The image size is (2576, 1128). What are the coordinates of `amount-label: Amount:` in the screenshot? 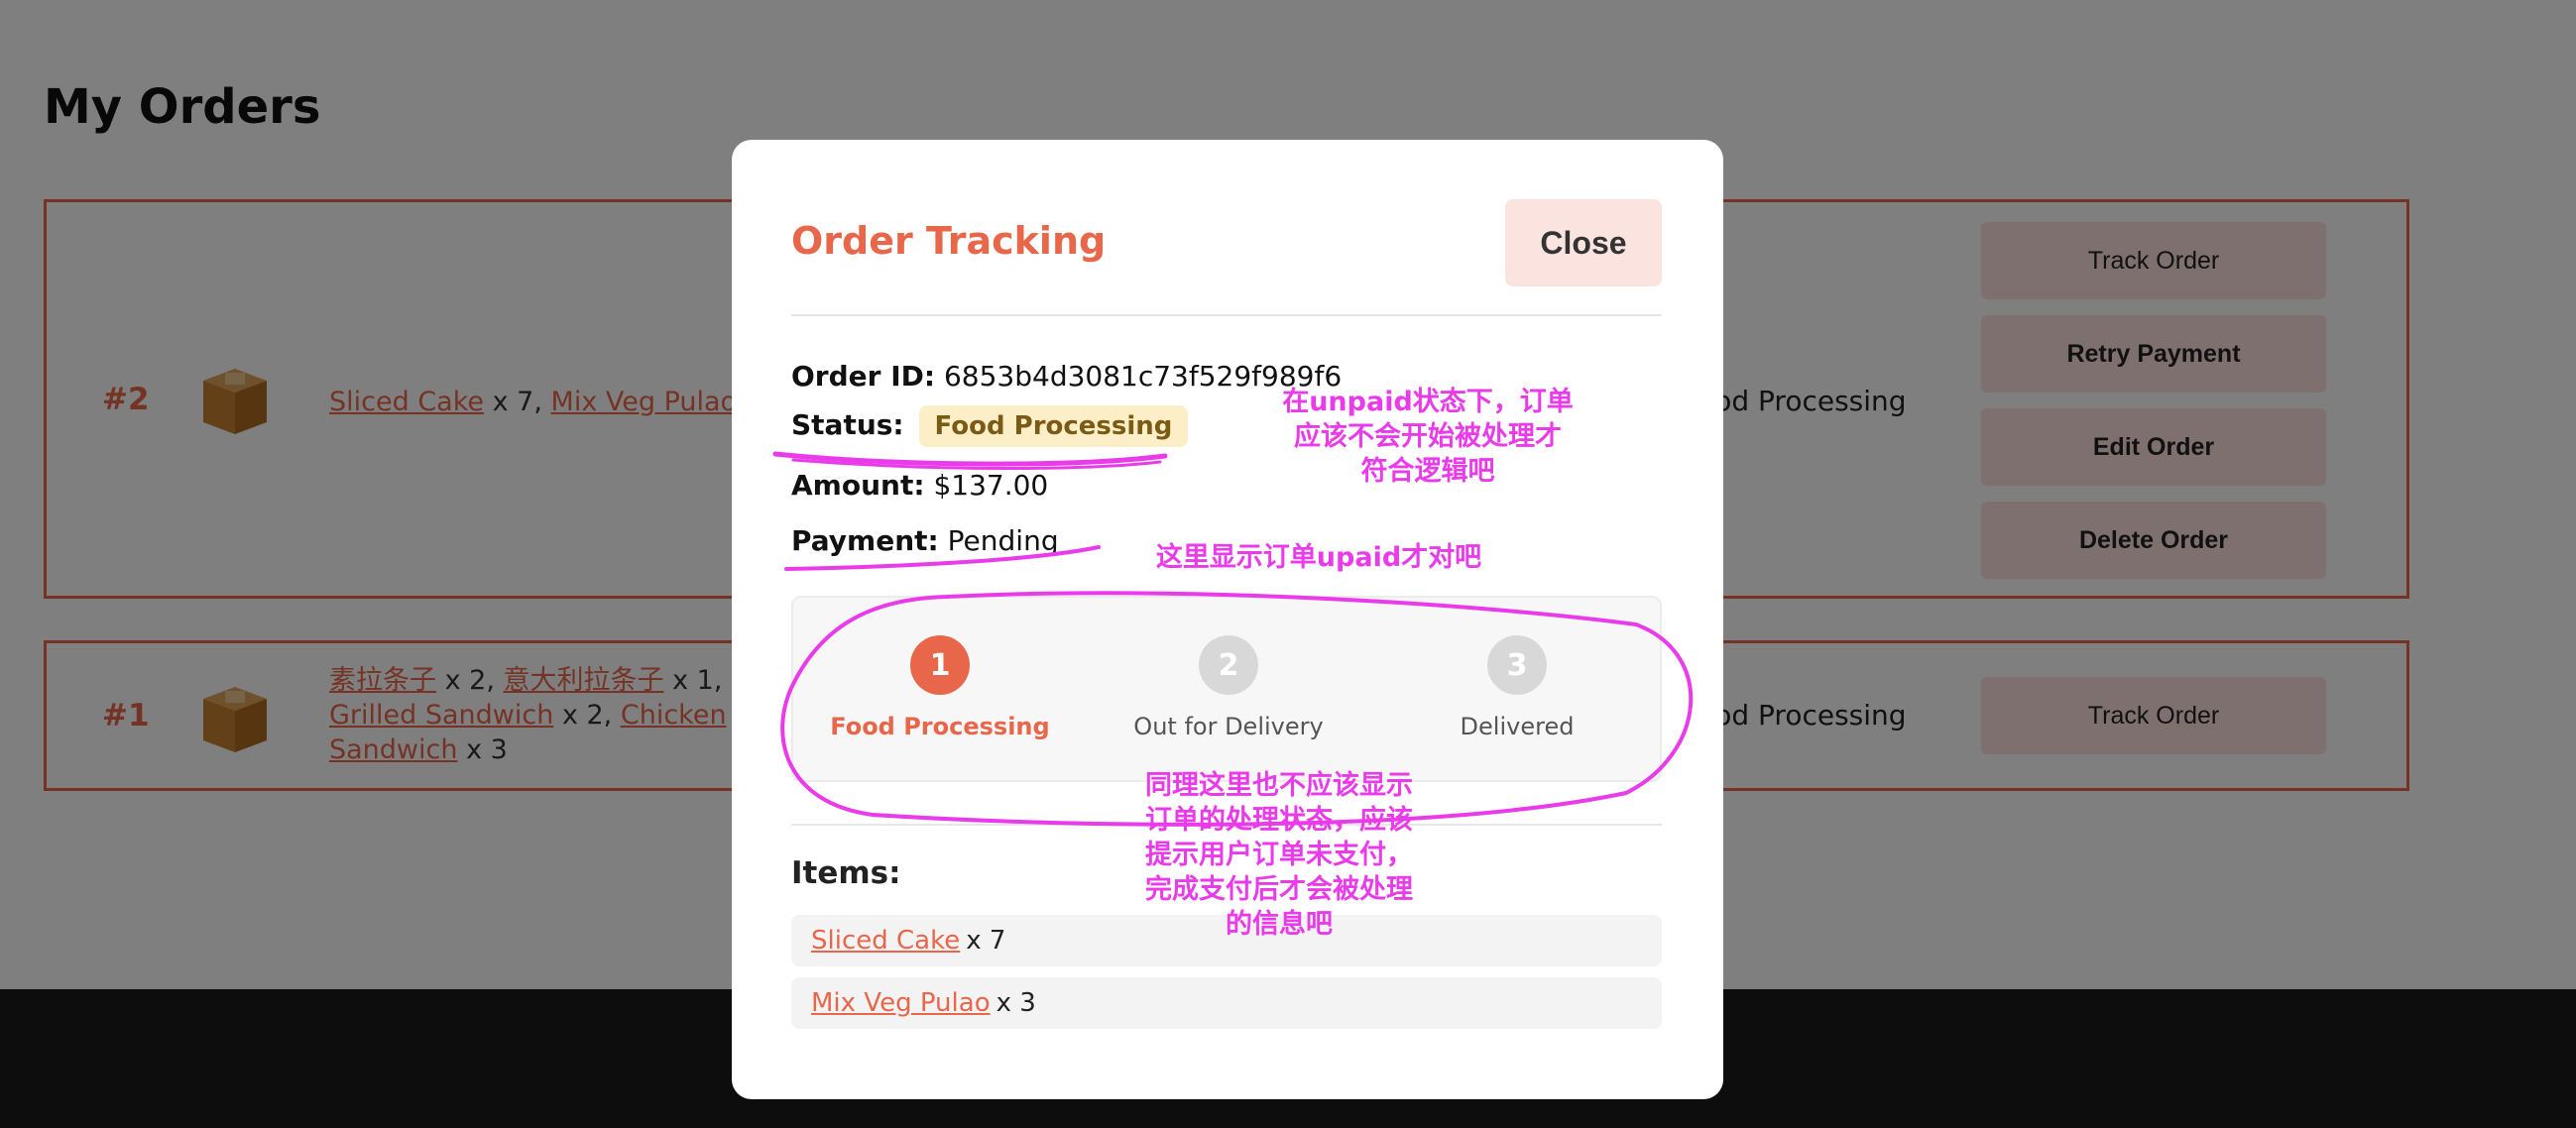 It's located at (858, 485).